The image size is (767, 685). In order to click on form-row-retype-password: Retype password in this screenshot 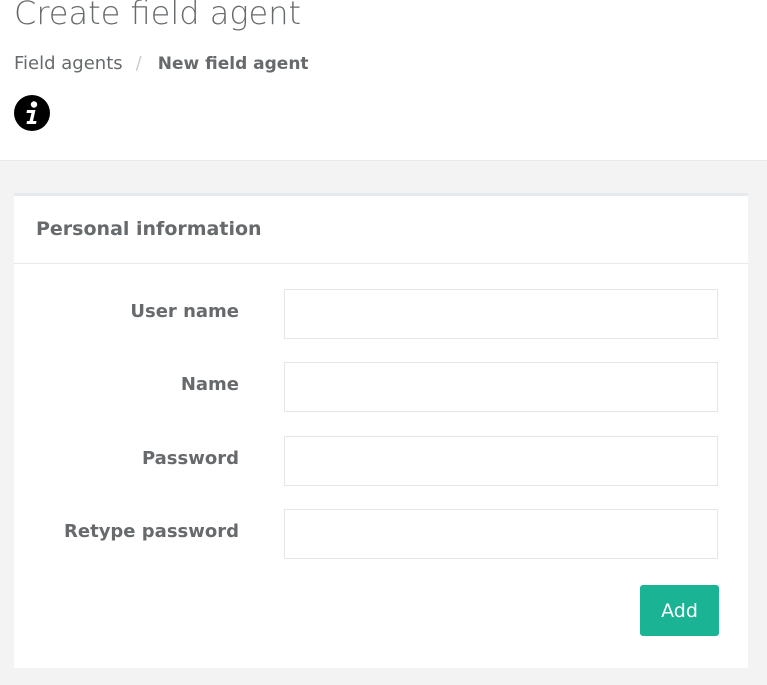, I will do `click(381, 534)`.